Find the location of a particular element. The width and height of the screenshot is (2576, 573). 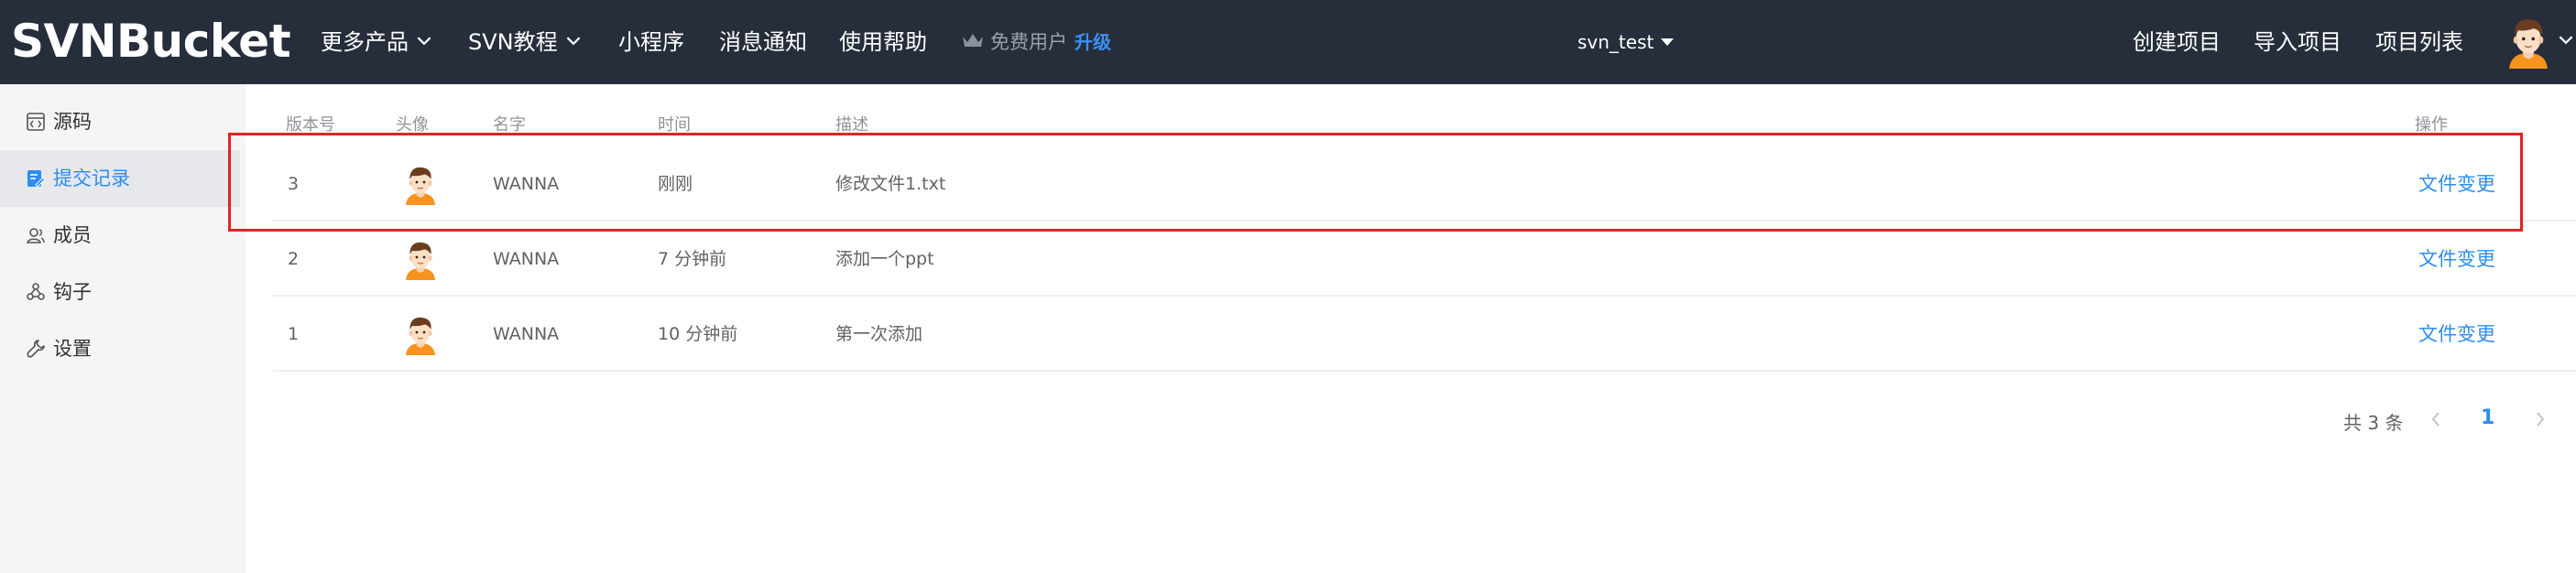

account-type: 免费用户 升级 is located at coordinates (1036, 42).